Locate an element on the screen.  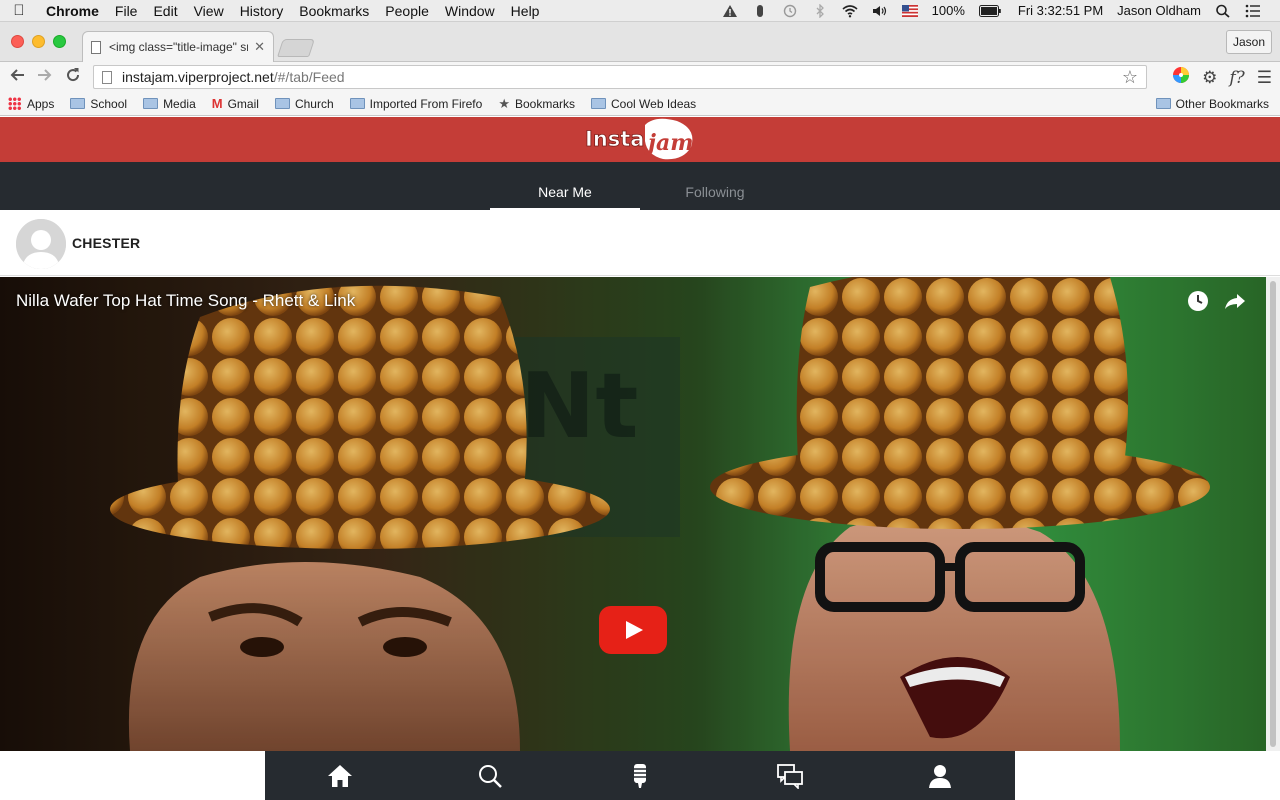
share-arrow-icon is located at coordinates (1235, 301).